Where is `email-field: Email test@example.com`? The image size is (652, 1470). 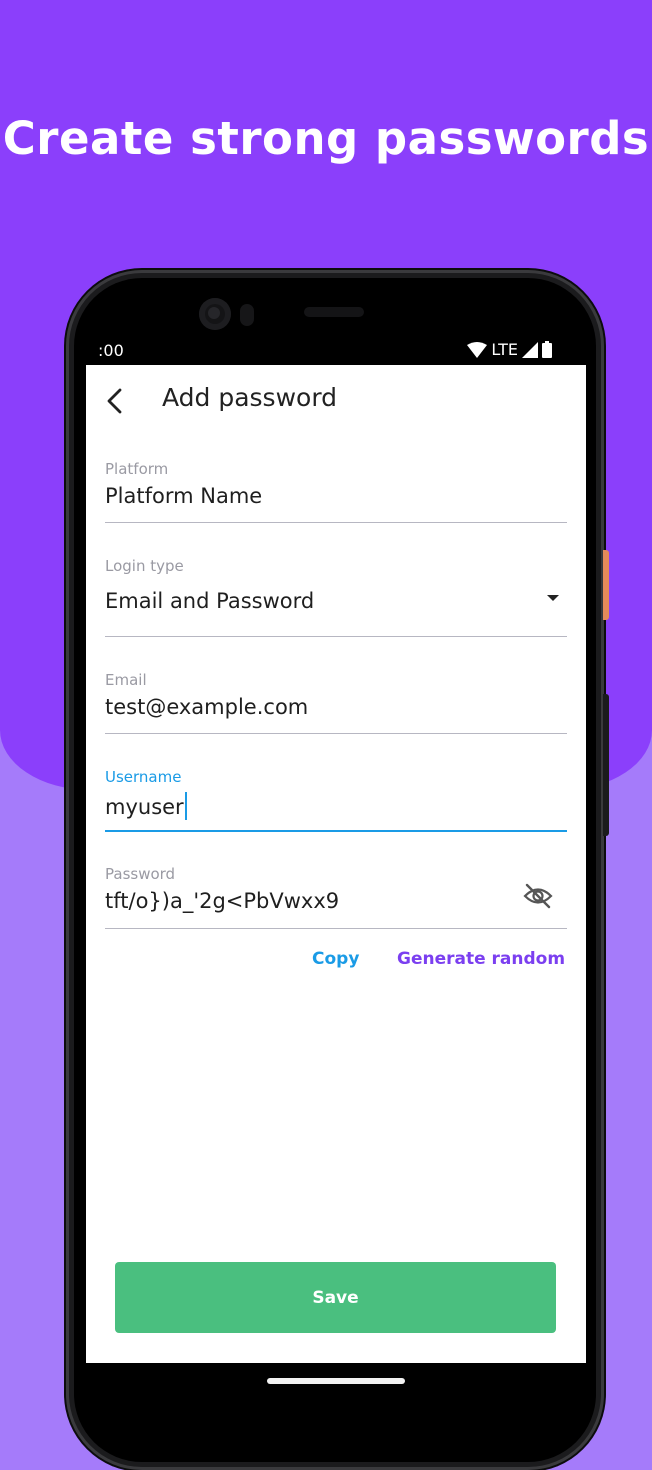 email-field: Email test@example.com is located at coordinates (336, 702).